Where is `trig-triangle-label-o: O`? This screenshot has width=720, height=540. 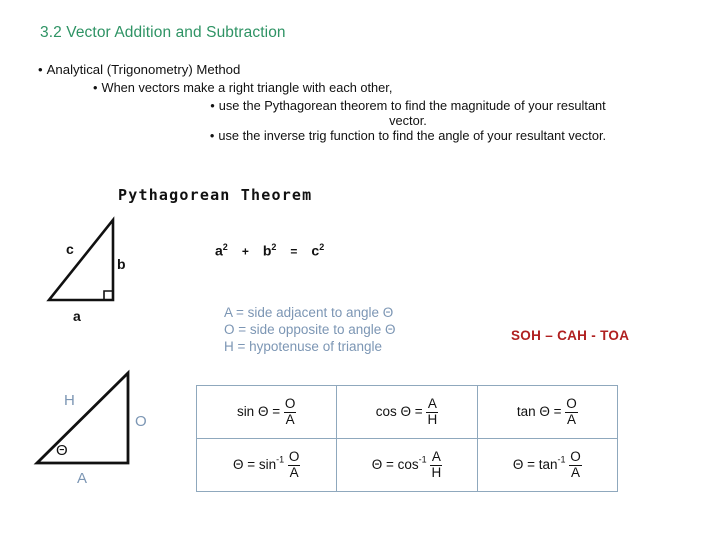
trig-triangle-label-o: O is located at coordinates (141, 421).